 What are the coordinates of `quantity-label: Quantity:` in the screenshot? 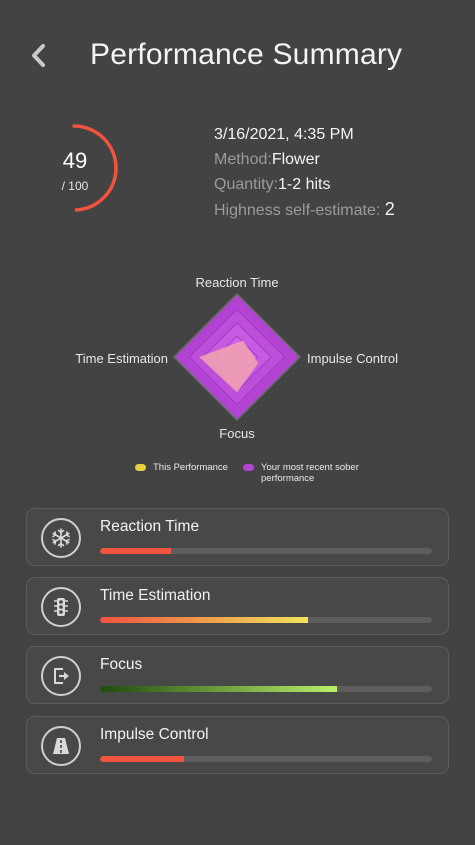 It's located at (246, 184).